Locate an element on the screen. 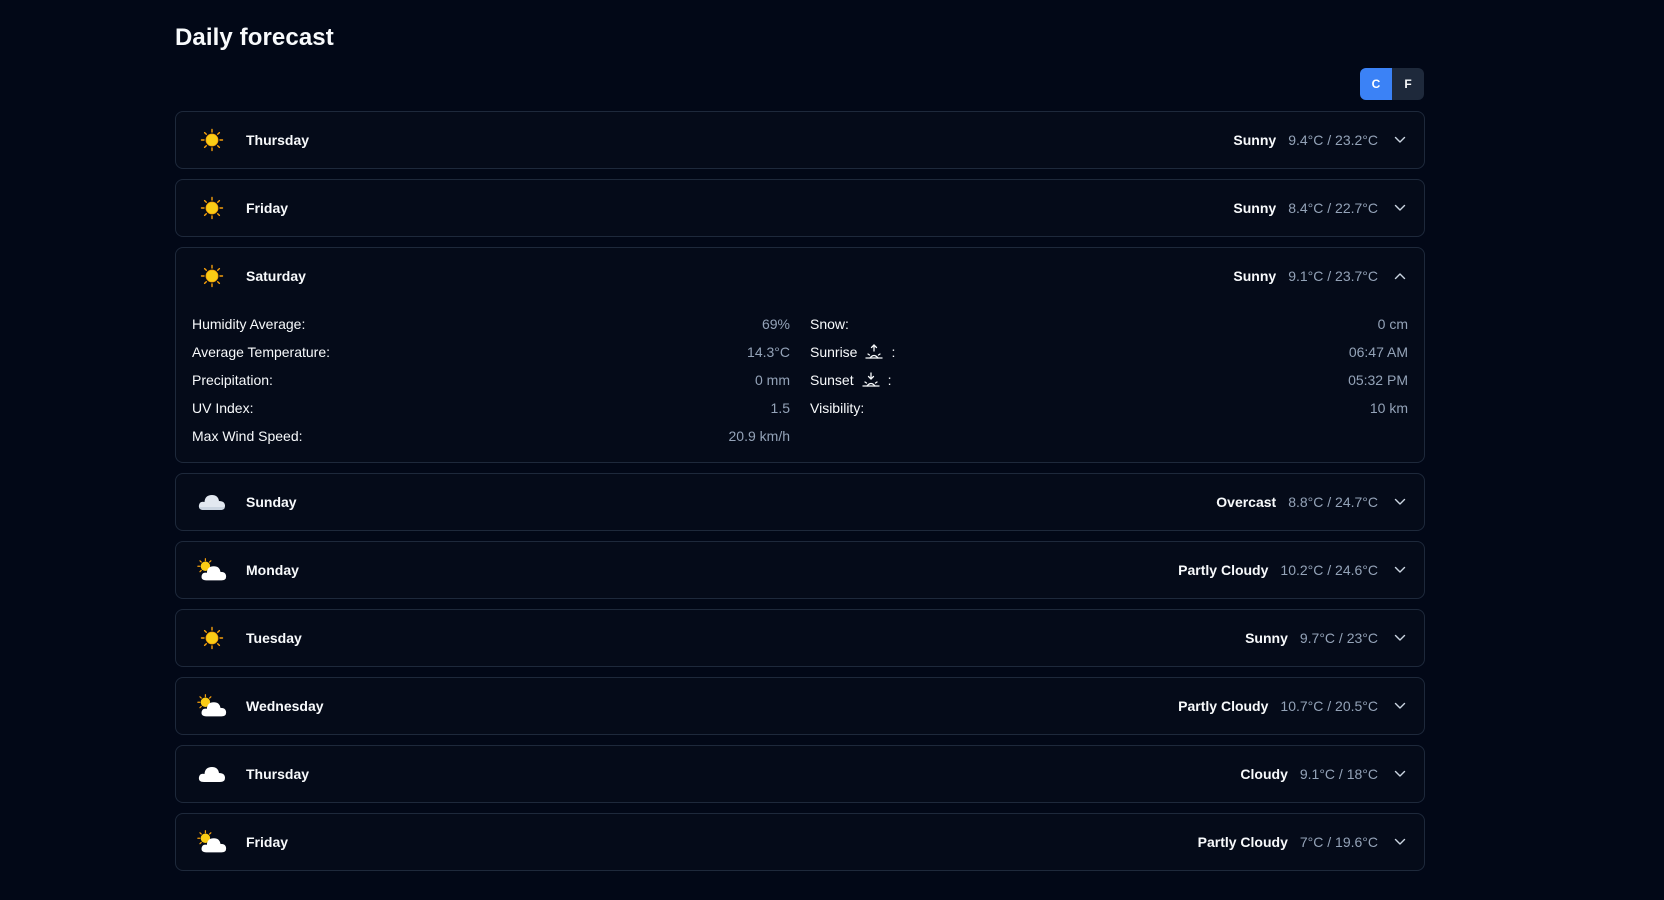 Image resolution: width=1664 pixels, height=900 pixels. day-header: Wednesday Partly Cloudy 10.7°C / 20.5°C is located at coordinates (800, 706).